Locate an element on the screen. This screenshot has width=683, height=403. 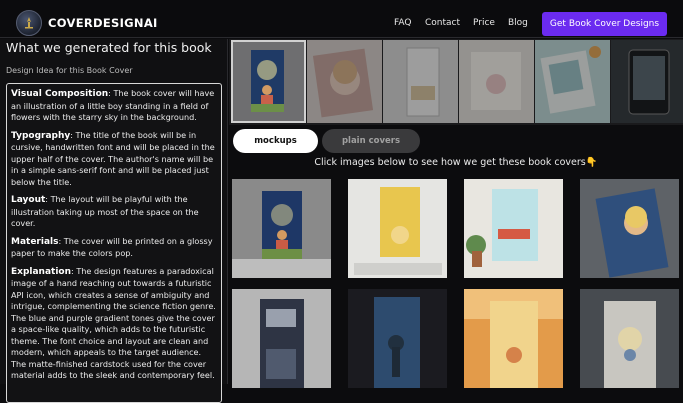
nav-link-contact: Contact is located at coordinates (442, 23).